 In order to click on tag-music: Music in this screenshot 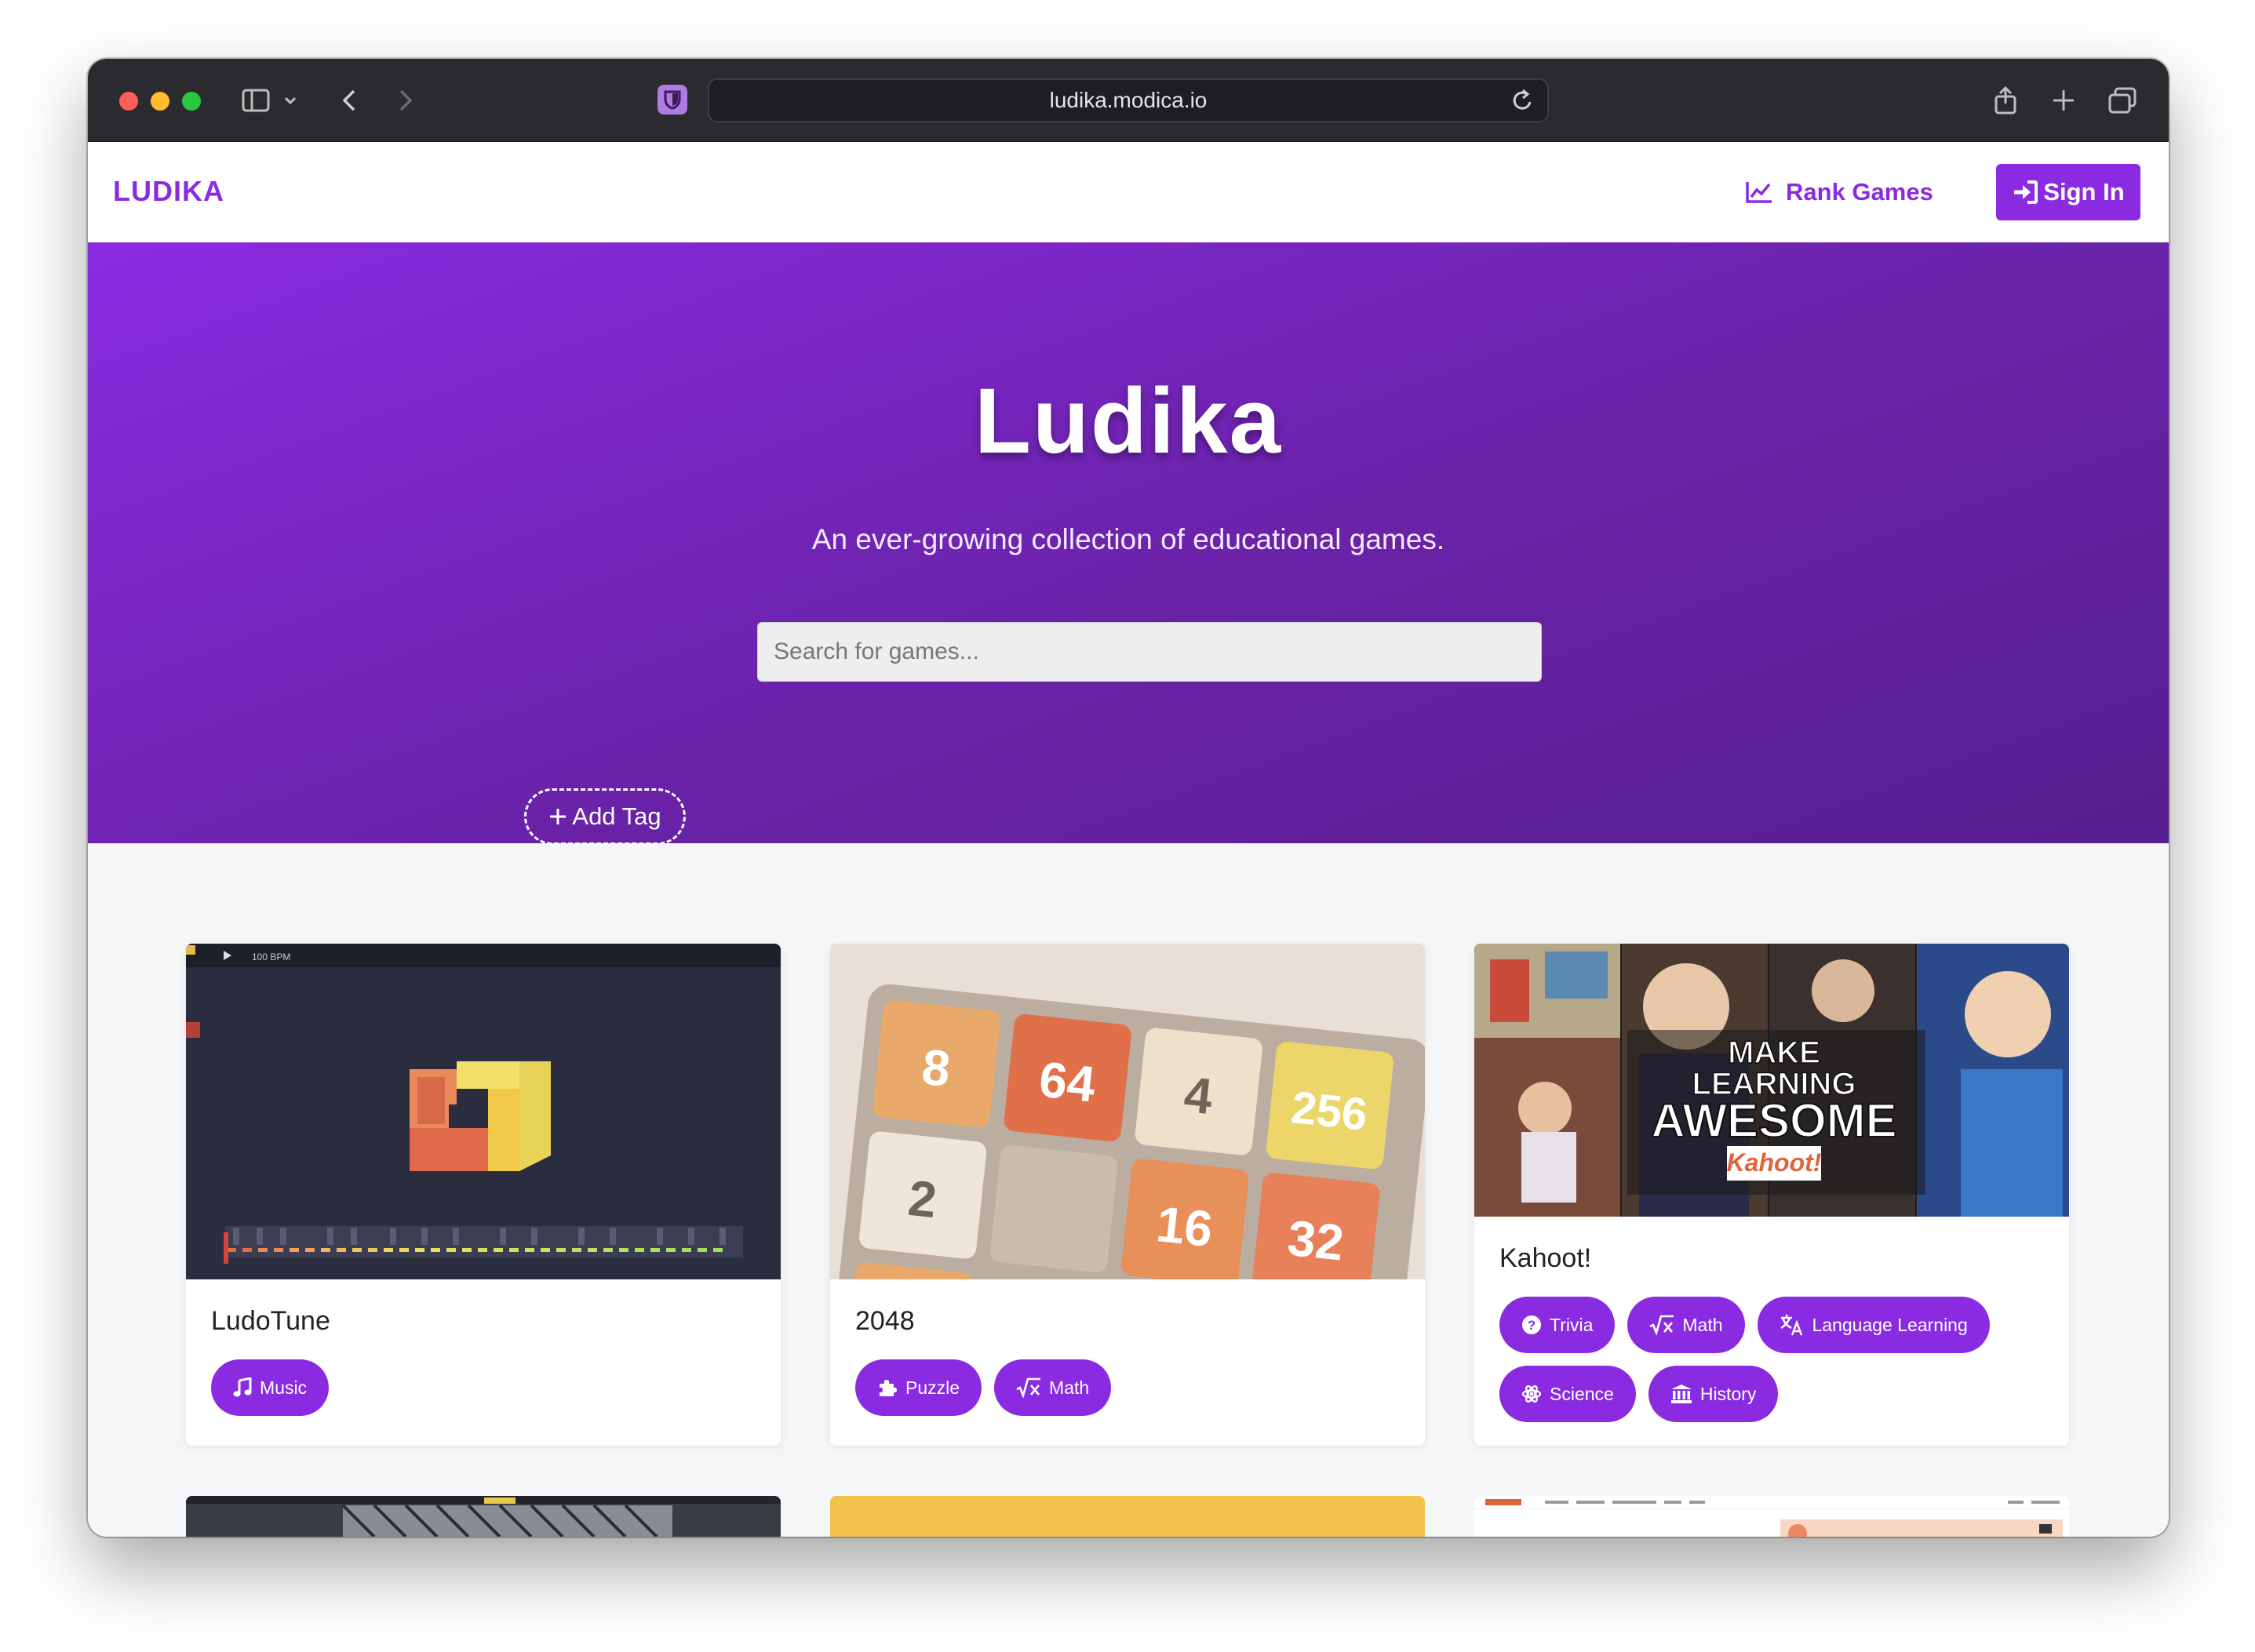, I will do `click(270, 1388)`.